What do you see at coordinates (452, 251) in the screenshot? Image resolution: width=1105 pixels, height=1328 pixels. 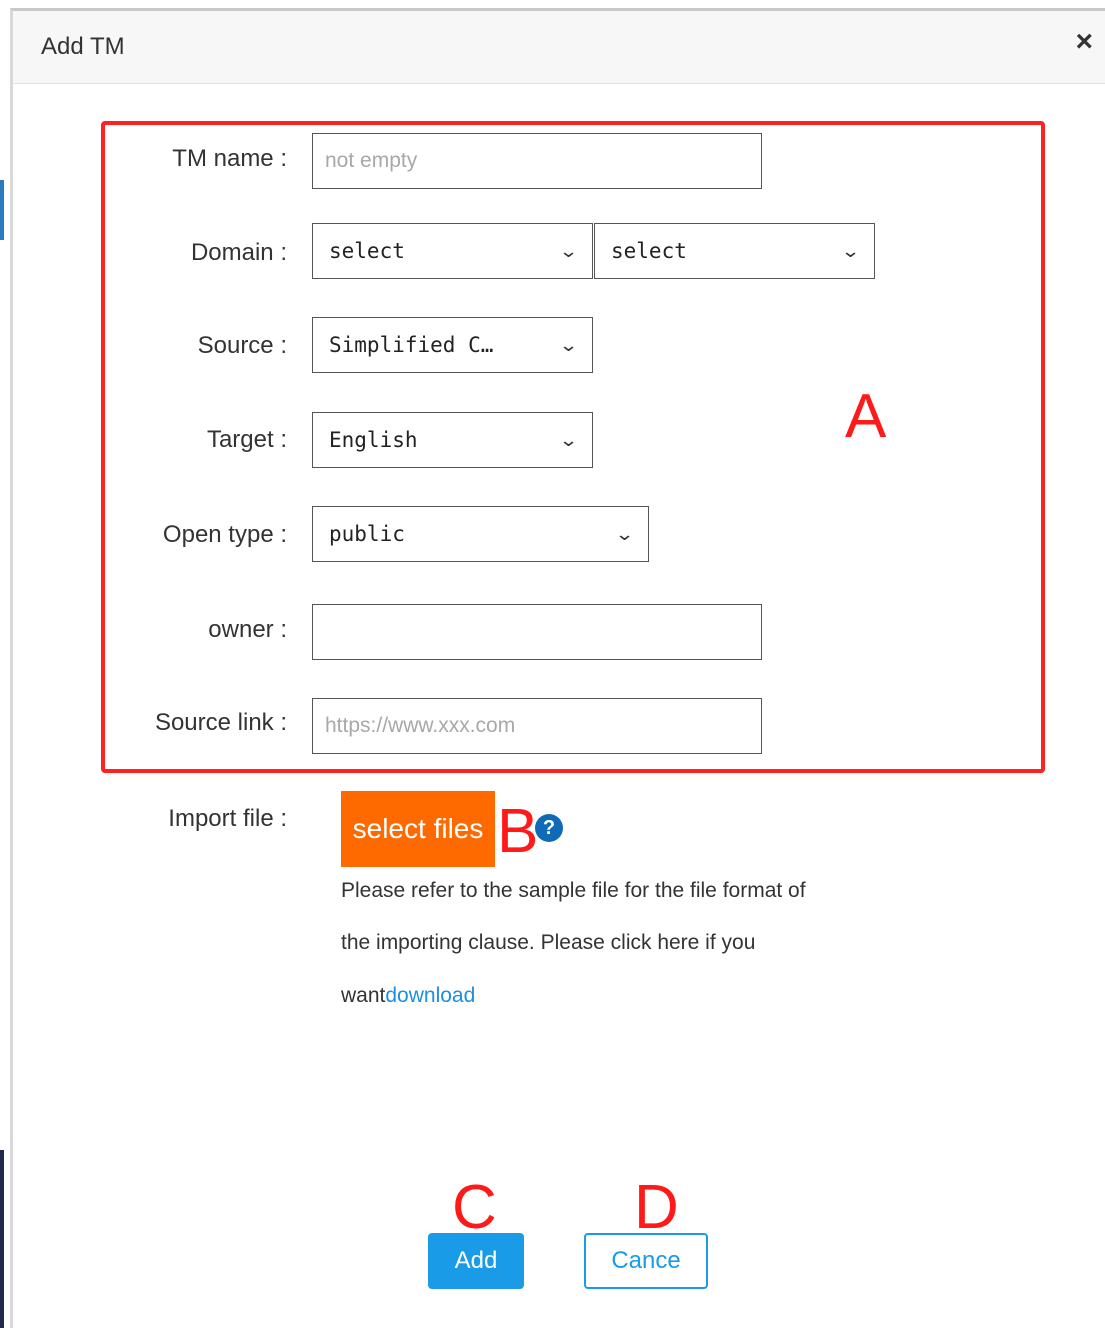 I see `domain-select-primary: select ⌄` at bounding box center [452, 251].